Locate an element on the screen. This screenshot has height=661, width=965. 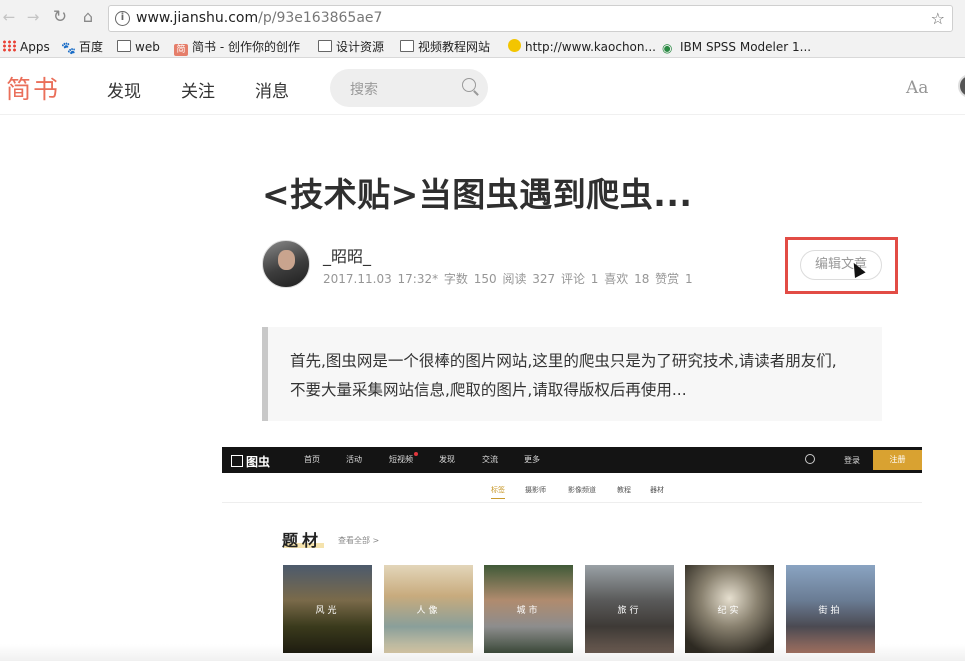
nav-follow: 关注 is located at coordinates (198, 89).